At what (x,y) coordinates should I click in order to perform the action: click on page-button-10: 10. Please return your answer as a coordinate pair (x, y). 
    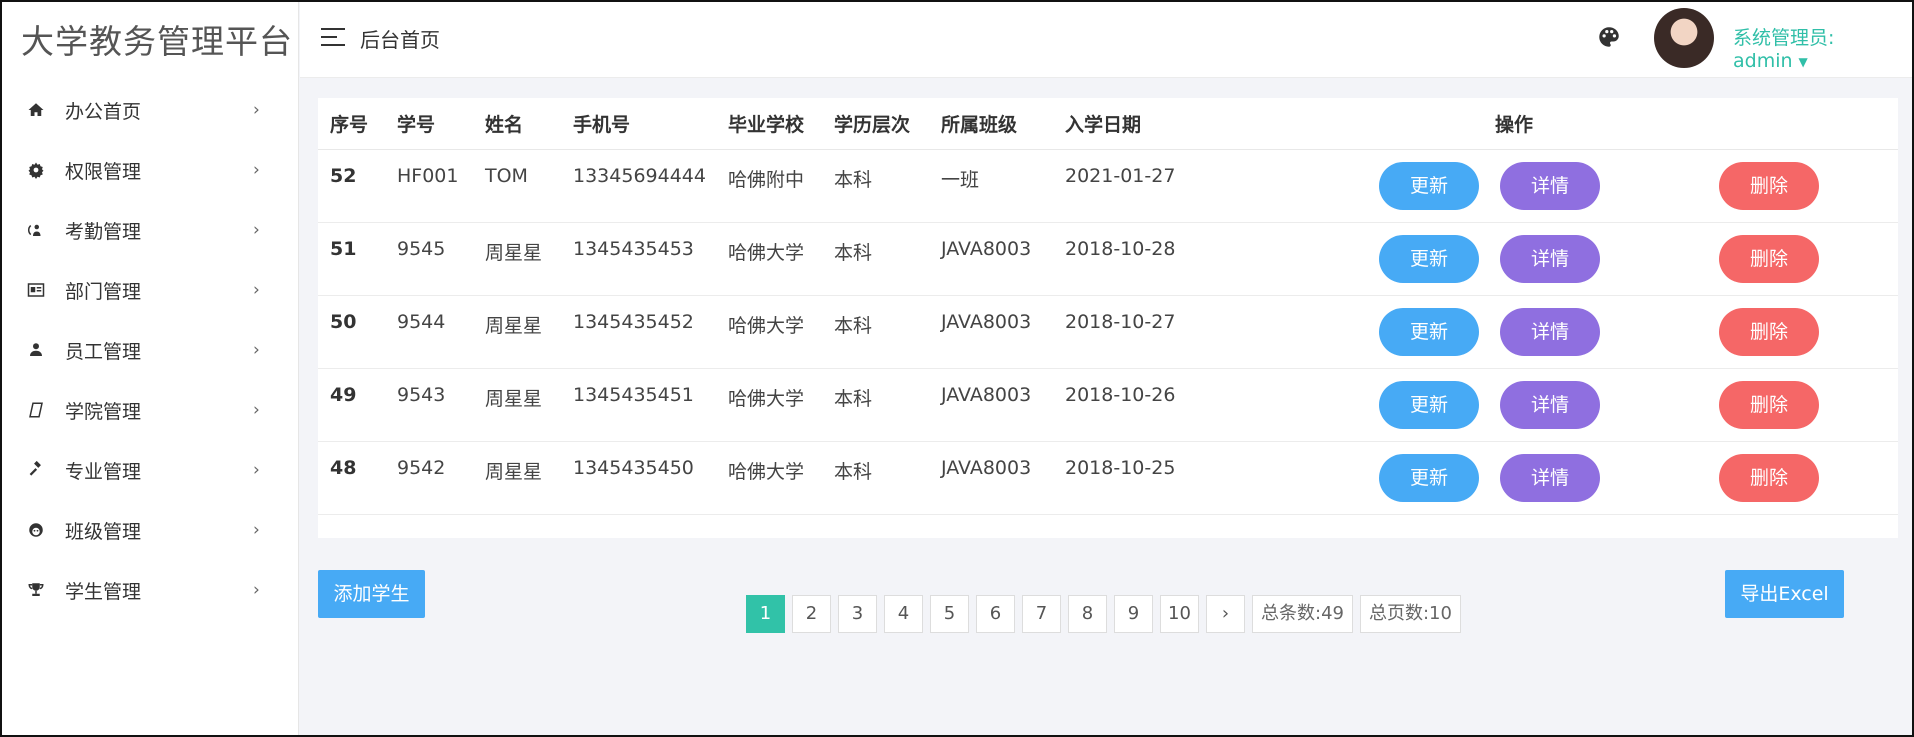
    Looking at the image, I should click on (1179, 614).